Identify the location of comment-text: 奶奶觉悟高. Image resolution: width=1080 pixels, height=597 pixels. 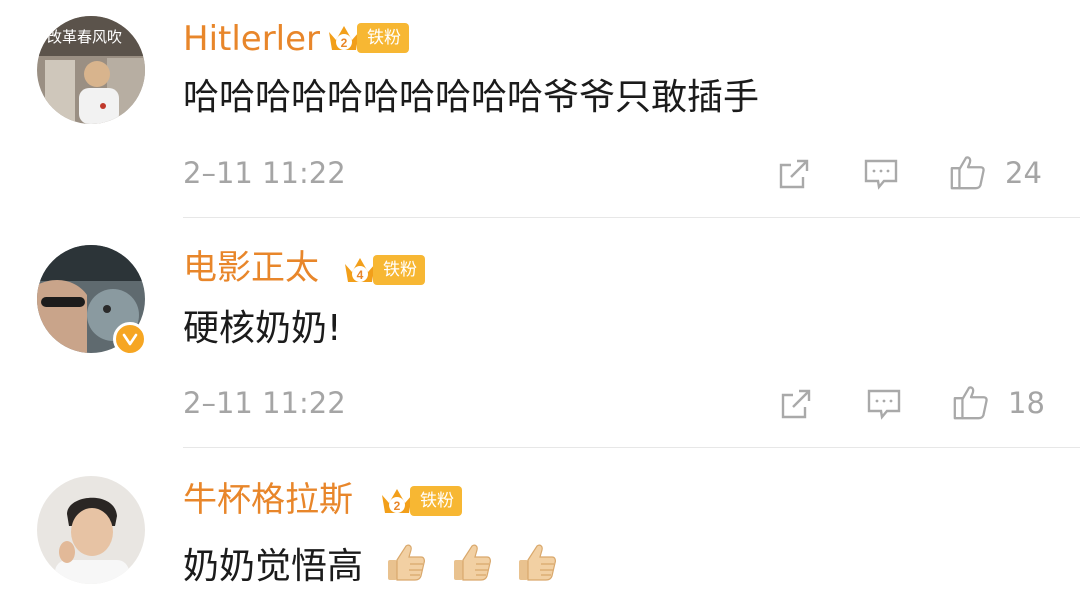
(273, 566).